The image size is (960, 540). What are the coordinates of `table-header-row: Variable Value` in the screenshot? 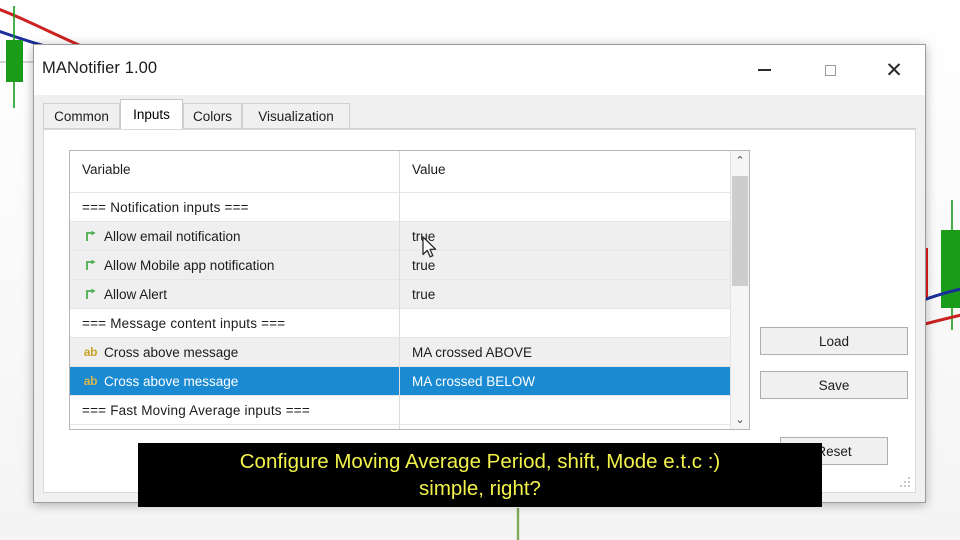 It's located at (409, 172).